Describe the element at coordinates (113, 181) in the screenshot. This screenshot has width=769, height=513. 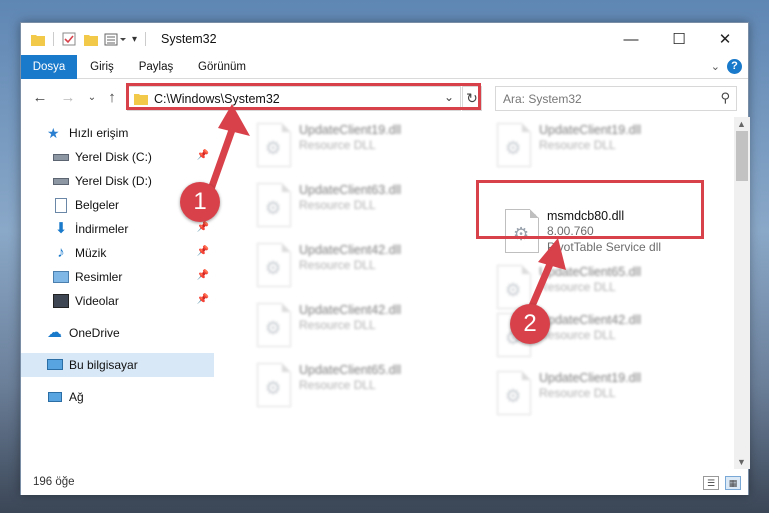
I see `sidebar-item-label: Yerel Disk (D:)` at that location.